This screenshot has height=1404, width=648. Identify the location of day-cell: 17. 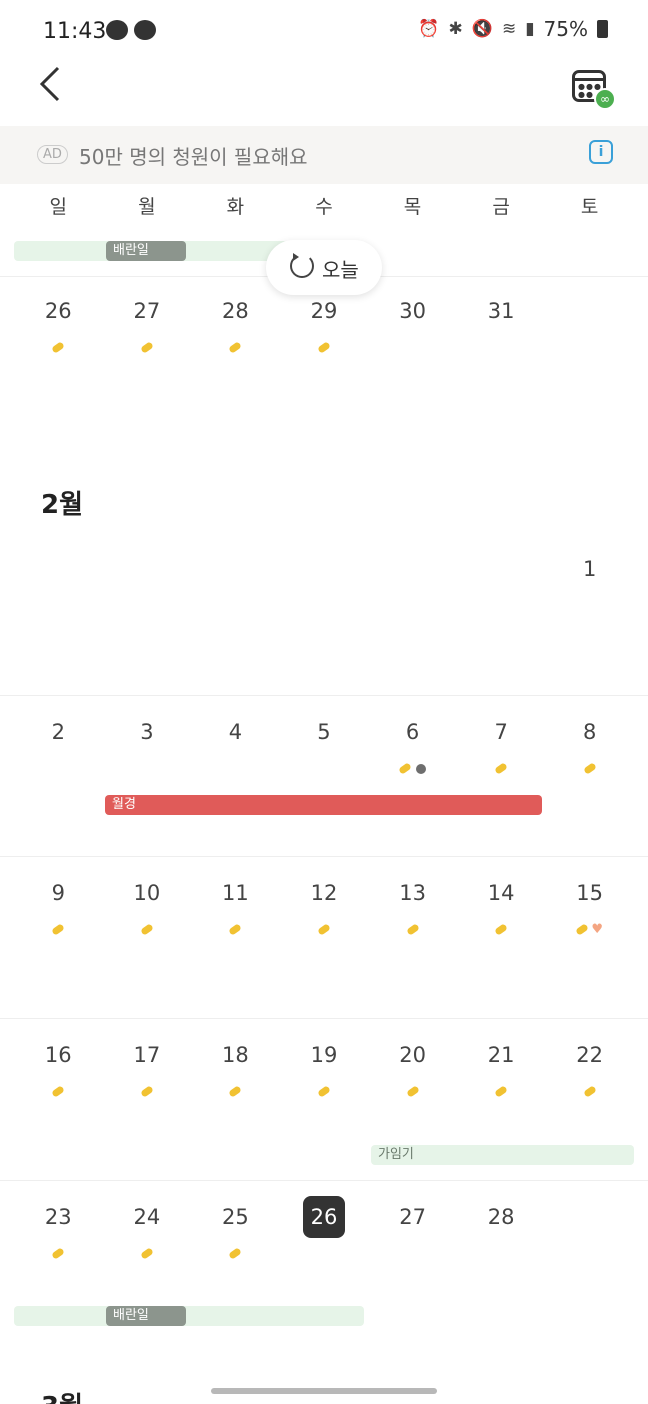
(147, 1055).